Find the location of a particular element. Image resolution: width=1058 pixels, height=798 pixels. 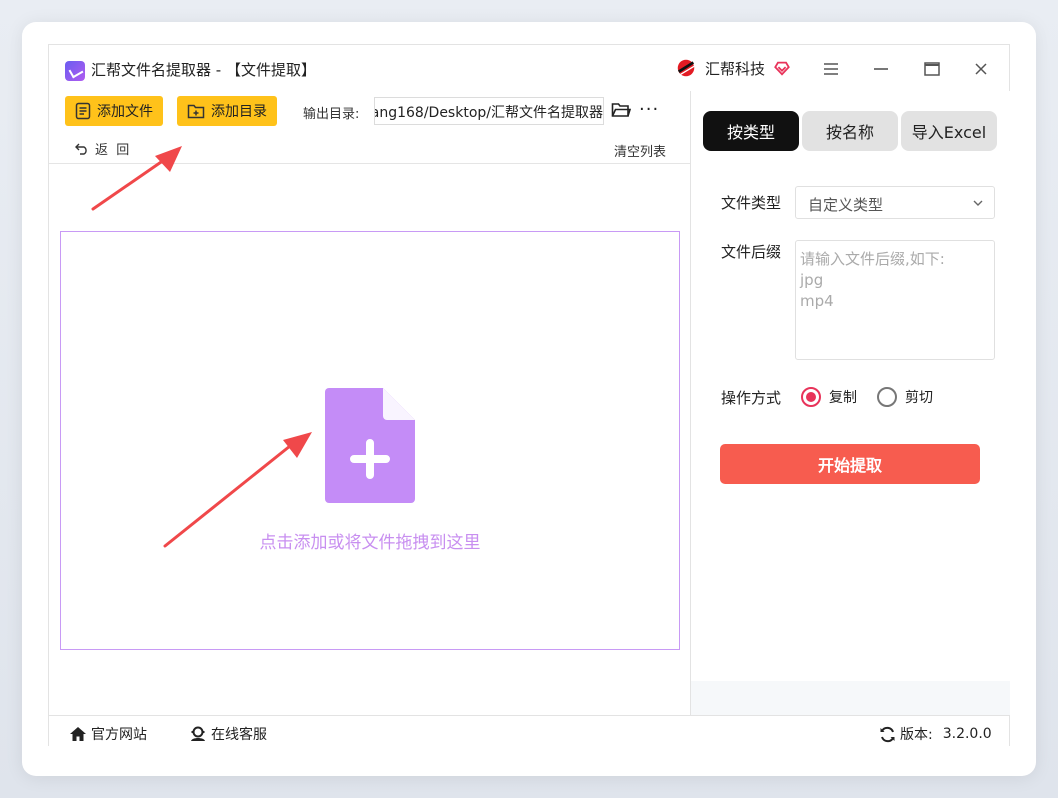

official-website-link: 官方网站 is located at coordinates (108, 734).